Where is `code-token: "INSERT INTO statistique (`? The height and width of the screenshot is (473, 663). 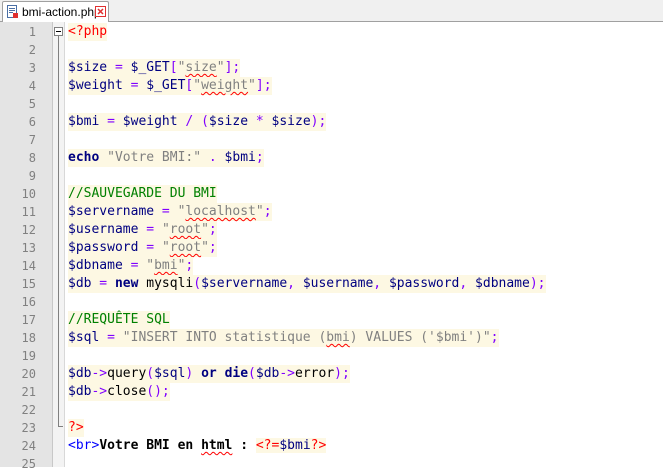
code-token: "INSERT INTO statistique ( is located at coordinates (224, 337).